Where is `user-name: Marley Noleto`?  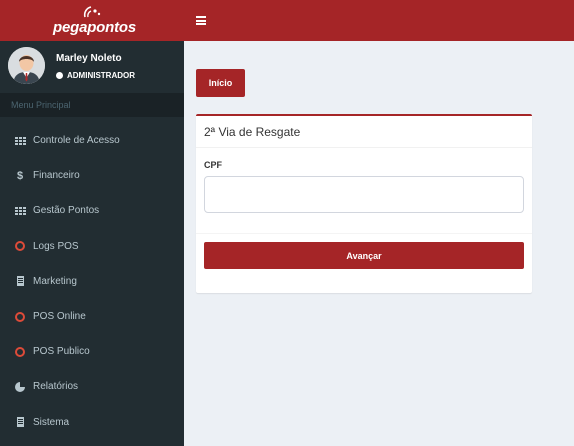 user-name: Marley Noleto is located at coordinates (89, 58).